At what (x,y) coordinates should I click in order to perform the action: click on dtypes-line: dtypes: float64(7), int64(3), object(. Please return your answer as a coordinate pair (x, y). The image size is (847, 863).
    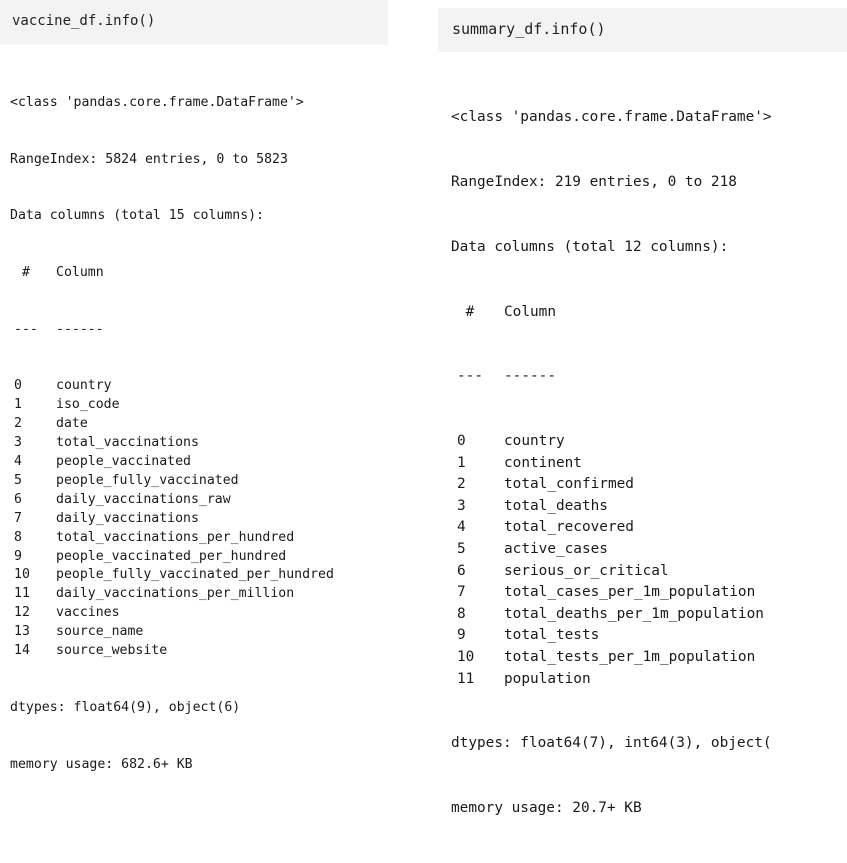
    Looking at the image, I should click on (611, 743).